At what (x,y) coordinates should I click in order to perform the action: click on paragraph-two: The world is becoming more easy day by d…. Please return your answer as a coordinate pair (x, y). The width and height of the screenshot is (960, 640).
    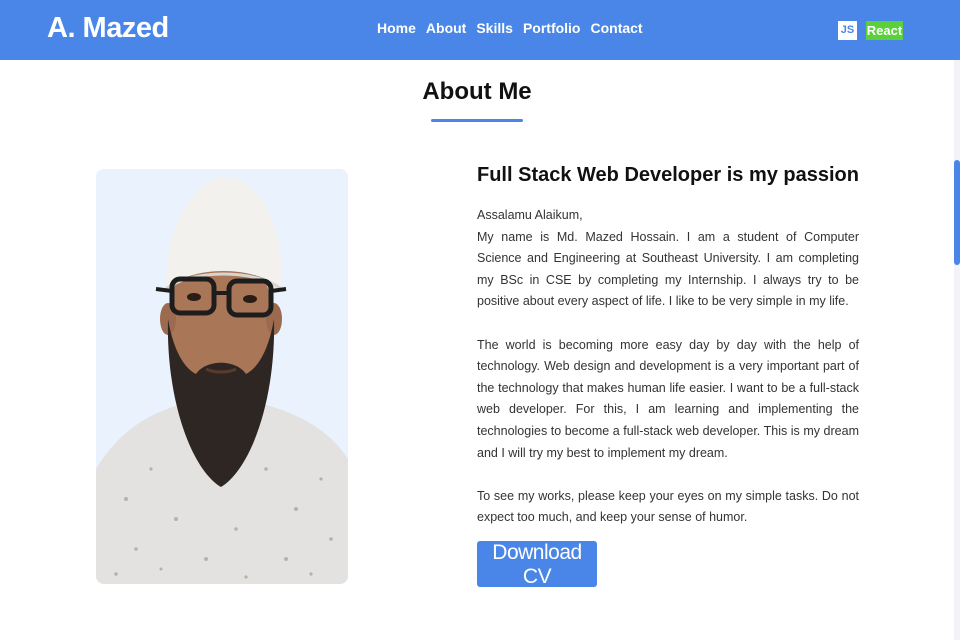
    Looking at the image, I should click on (668, 398).